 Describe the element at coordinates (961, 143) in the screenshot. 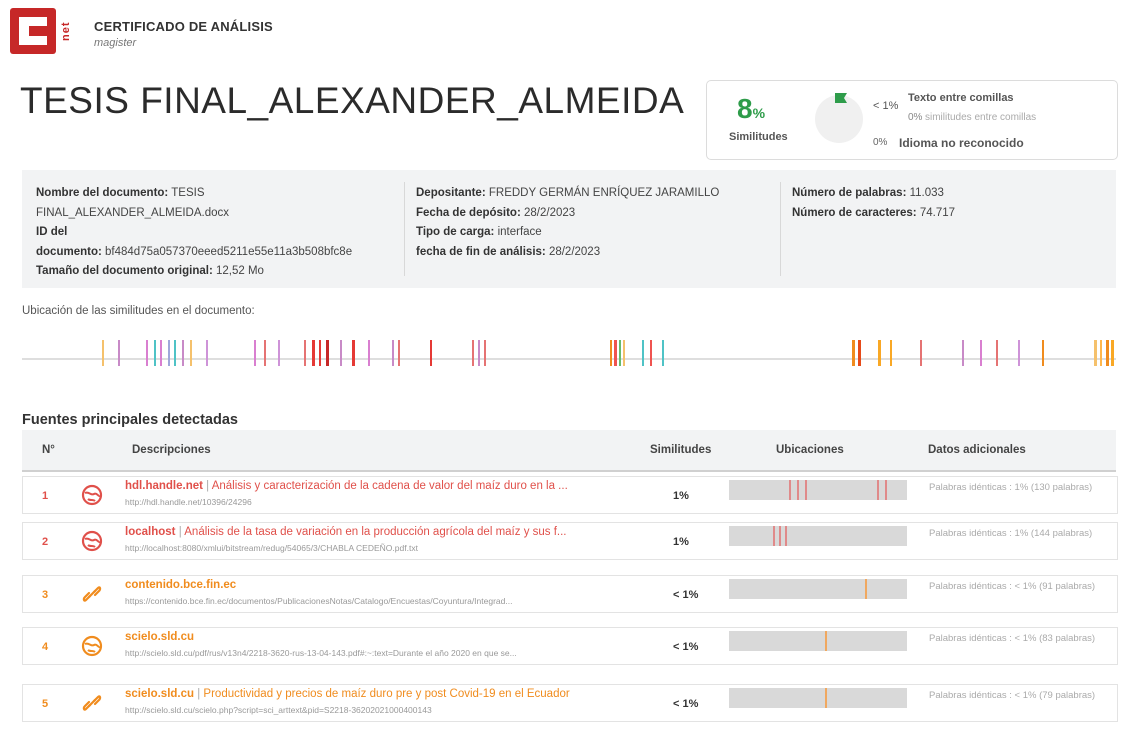

I see `unrecognized-language-label: Idioma no reconocido` at that location.